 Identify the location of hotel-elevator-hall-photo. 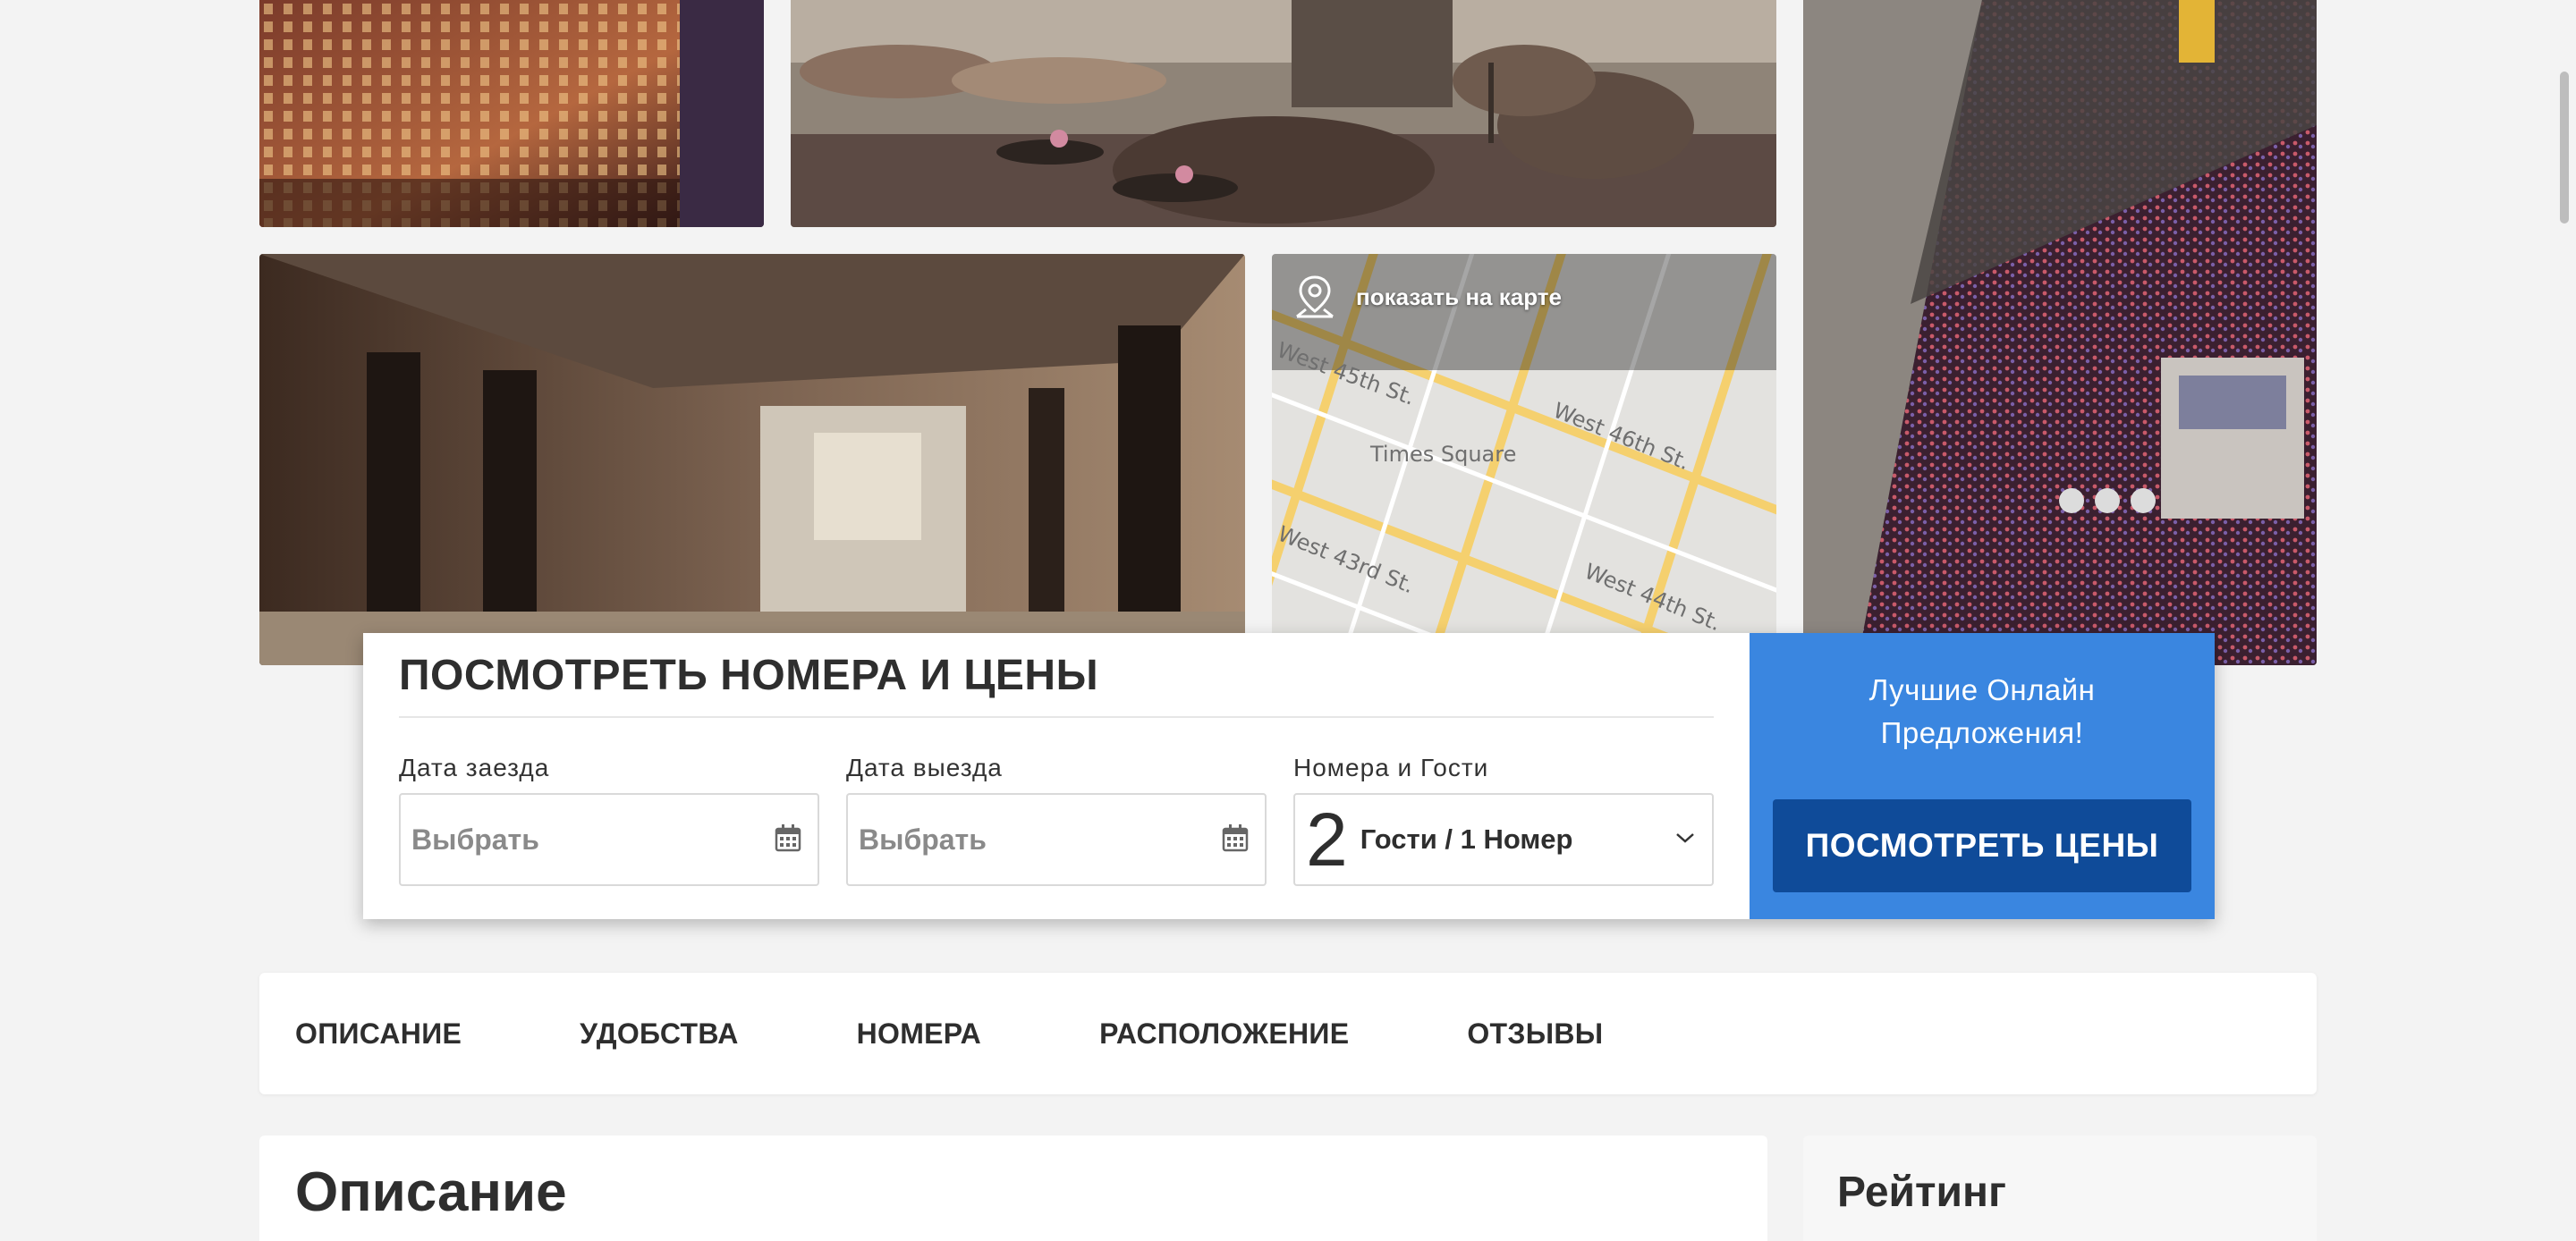
(752, 459).